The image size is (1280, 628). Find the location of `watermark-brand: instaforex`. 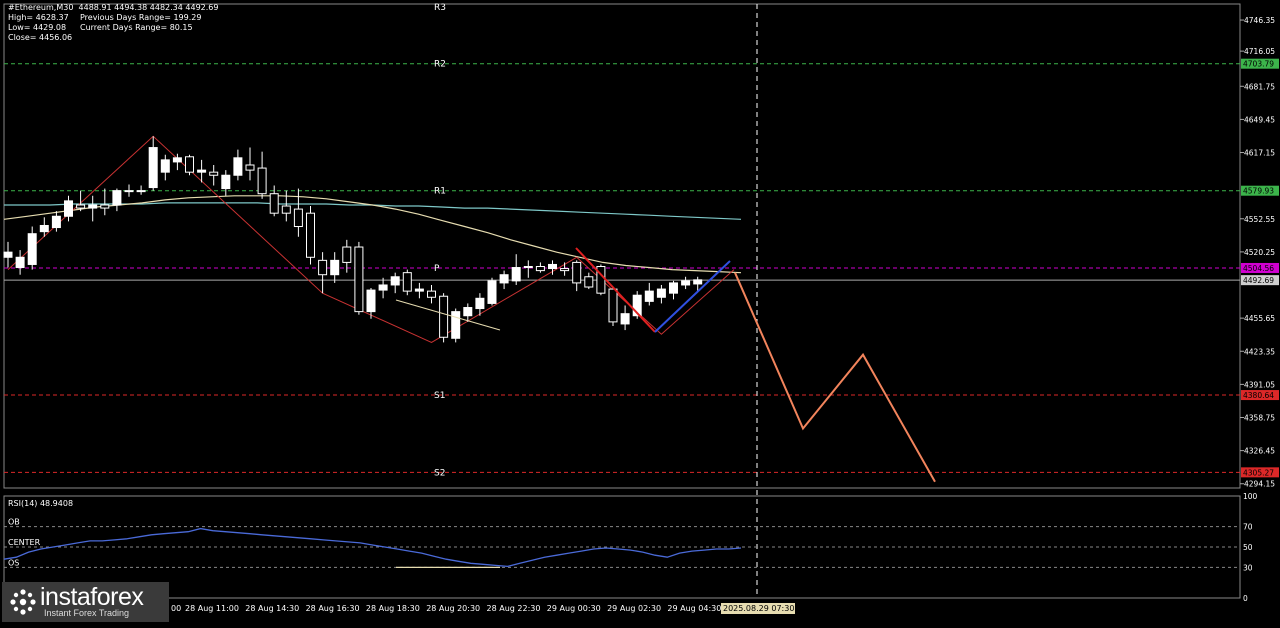

watermark-brand: instaforex is located at coordinates (92, 597).